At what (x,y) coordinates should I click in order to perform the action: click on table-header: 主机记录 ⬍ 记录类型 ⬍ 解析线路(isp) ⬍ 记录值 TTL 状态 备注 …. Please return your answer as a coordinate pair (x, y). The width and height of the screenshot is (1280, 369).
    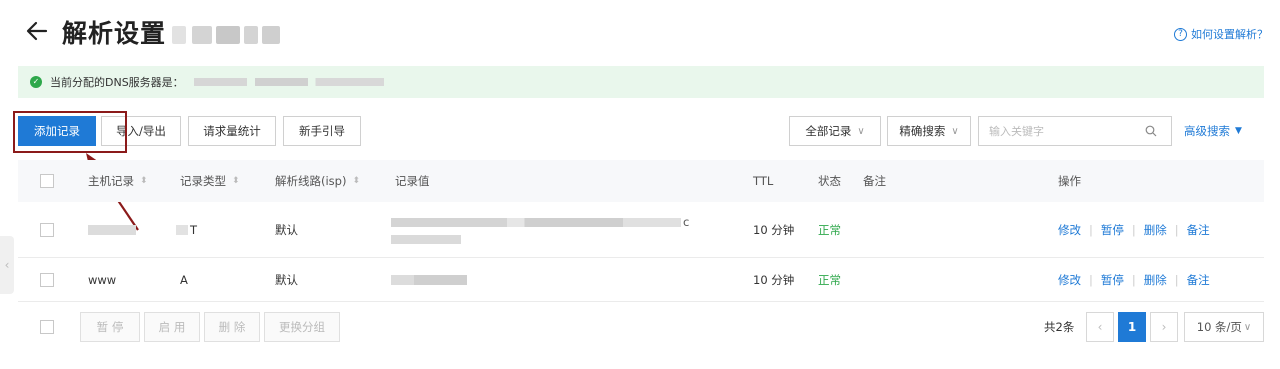
    Looking at the image, I should click on (641, 181).